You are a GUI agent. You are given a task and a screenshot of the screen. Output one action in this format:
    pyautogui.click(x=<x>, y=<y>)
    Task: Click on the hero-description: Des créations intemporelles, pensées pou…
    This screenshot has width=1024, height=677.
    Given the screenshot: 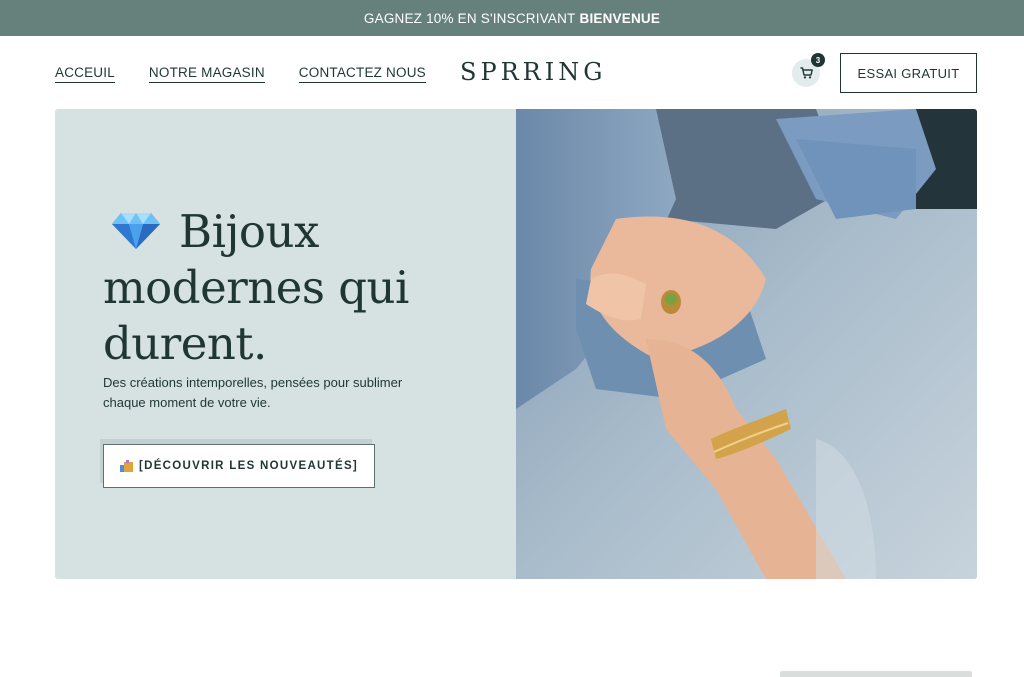 What is the action you would take?
    pyautogui.click(x=253, y=392)
    